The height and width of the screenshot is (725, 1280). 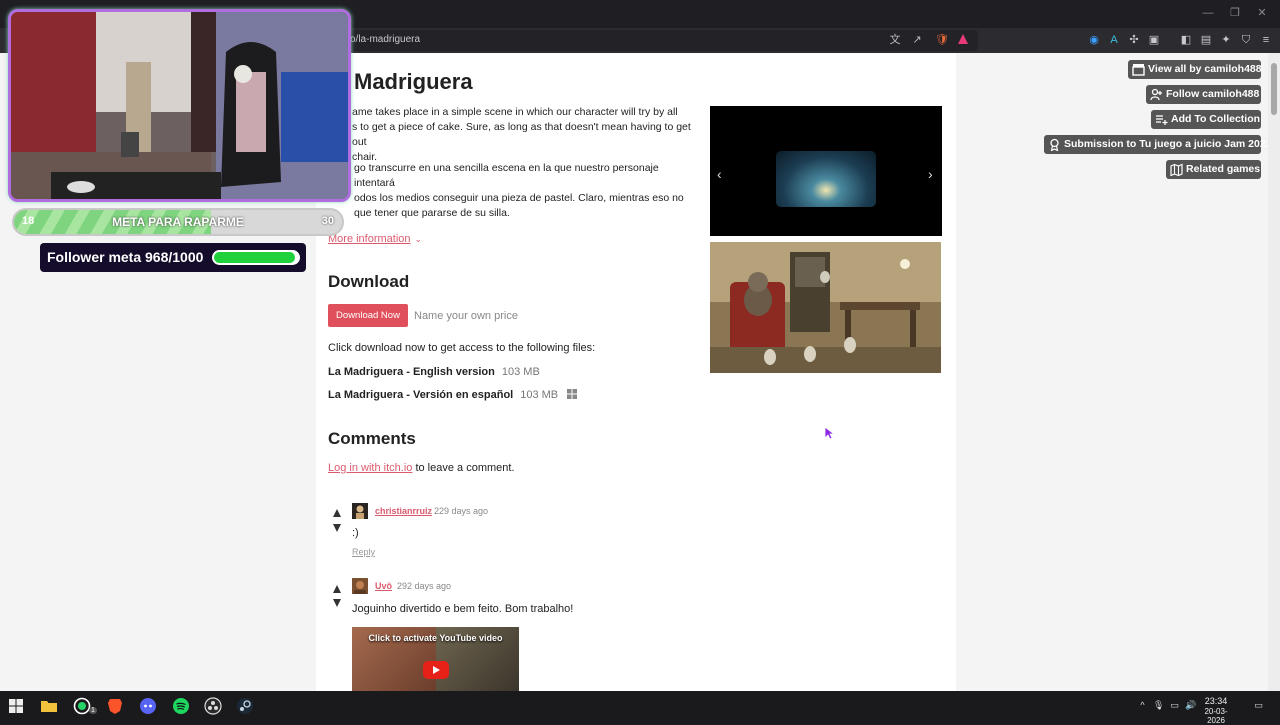 What do you see at coordinates (1166, 144) in the screenshot?
I see `jam-submission-label: Submission to Tu juego a juicio Jam 2021` at bounding box center [1166, 144].